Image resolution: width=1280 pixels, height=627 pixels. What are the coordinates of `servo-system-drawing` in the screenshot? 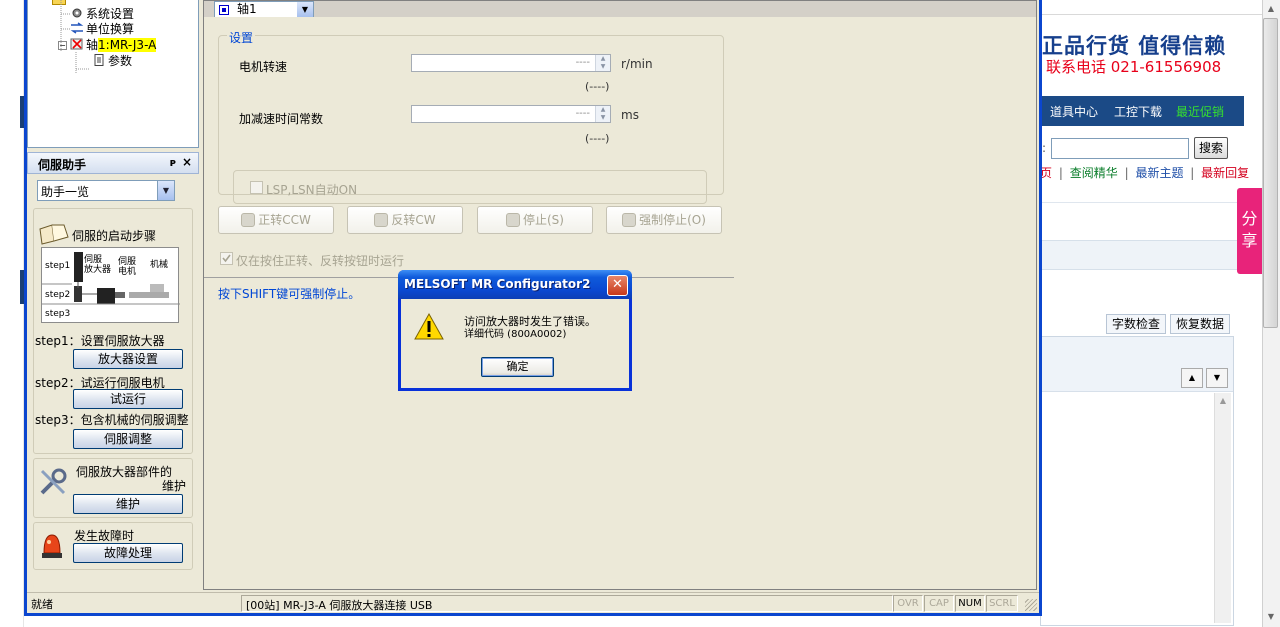 It's located at (111, 278).